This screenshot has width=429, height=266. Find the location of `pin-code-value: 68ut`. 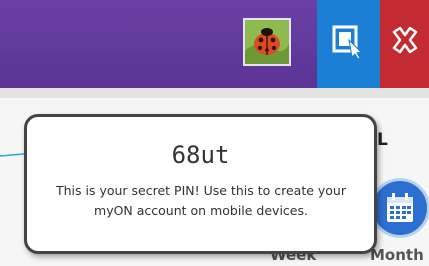

pin-code-value: 68ut is located at coordinates (200, 155).